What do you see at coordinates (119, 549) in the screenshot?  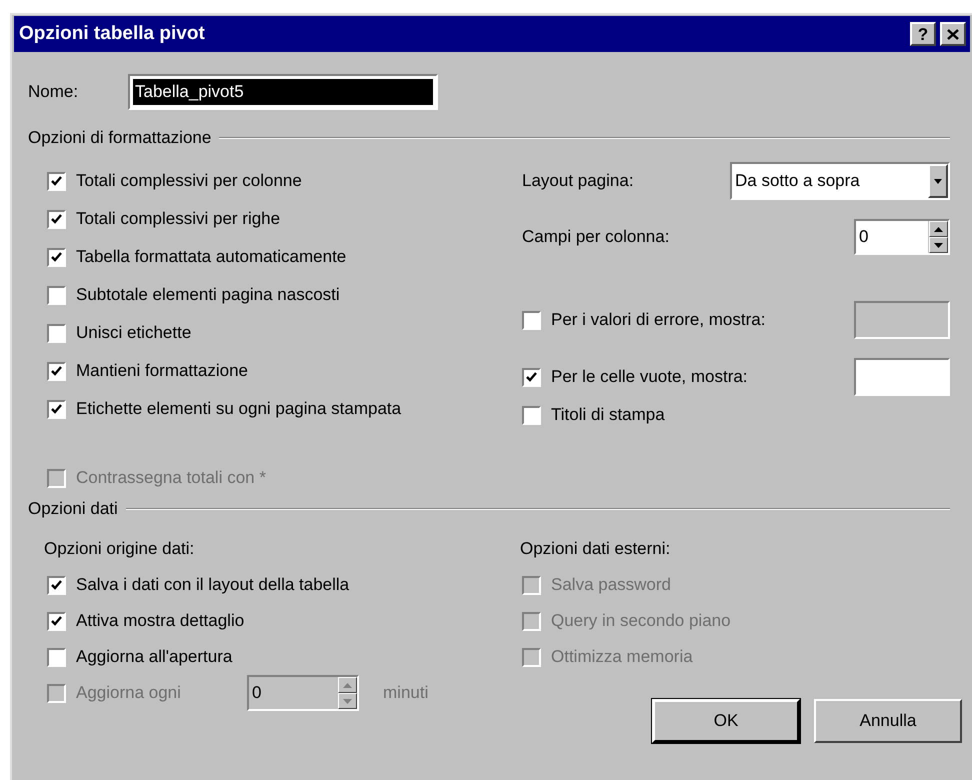 I see `group-title: Opzioni origine dati:` at bounding box center [119, 549].